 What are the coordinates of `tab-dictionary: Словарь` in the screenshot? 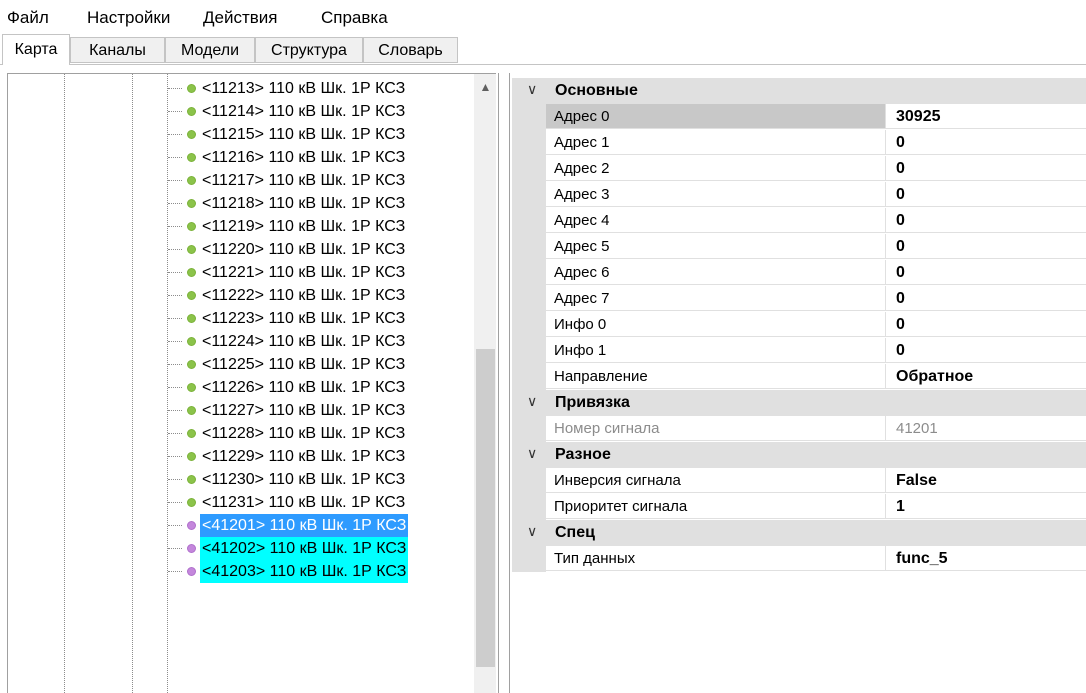 It's located at (410, 50).